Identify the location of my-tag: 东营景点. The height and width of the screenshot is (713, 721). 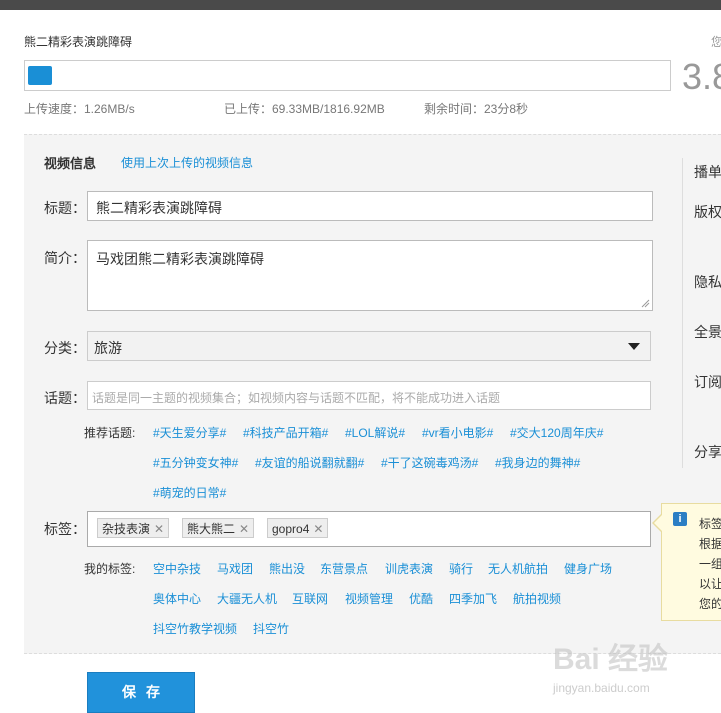
(344, 568).